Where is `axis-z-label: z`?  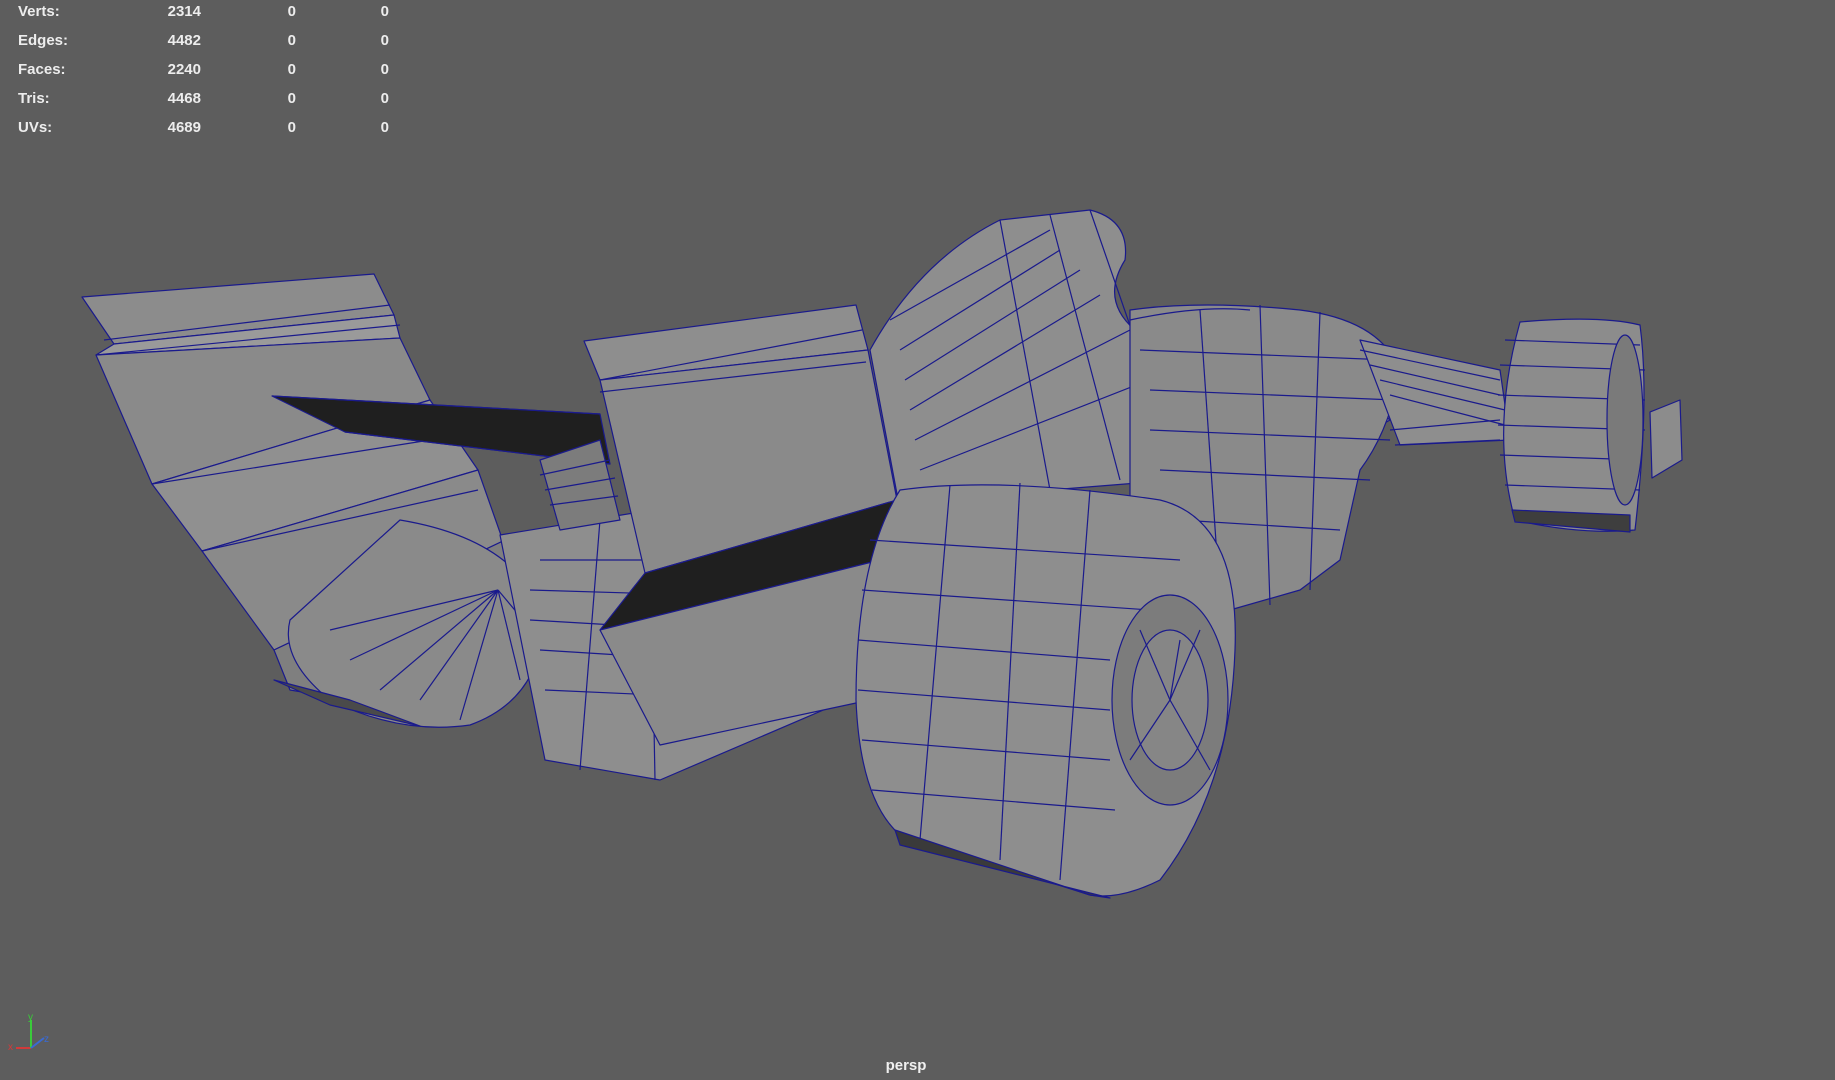
axis-z-label: z is located at coordinates (46, 1039).